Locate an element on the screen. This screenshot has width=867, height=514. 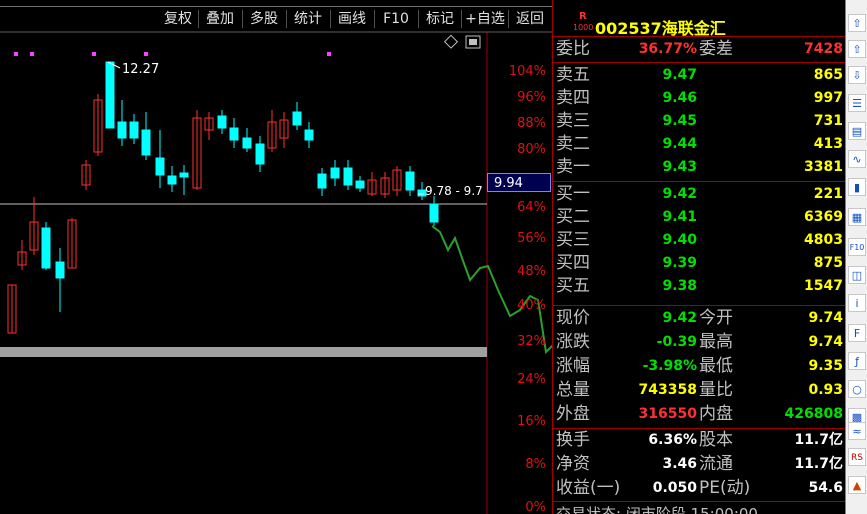
quote-label: 今开 is located at coordinates (716, 318).